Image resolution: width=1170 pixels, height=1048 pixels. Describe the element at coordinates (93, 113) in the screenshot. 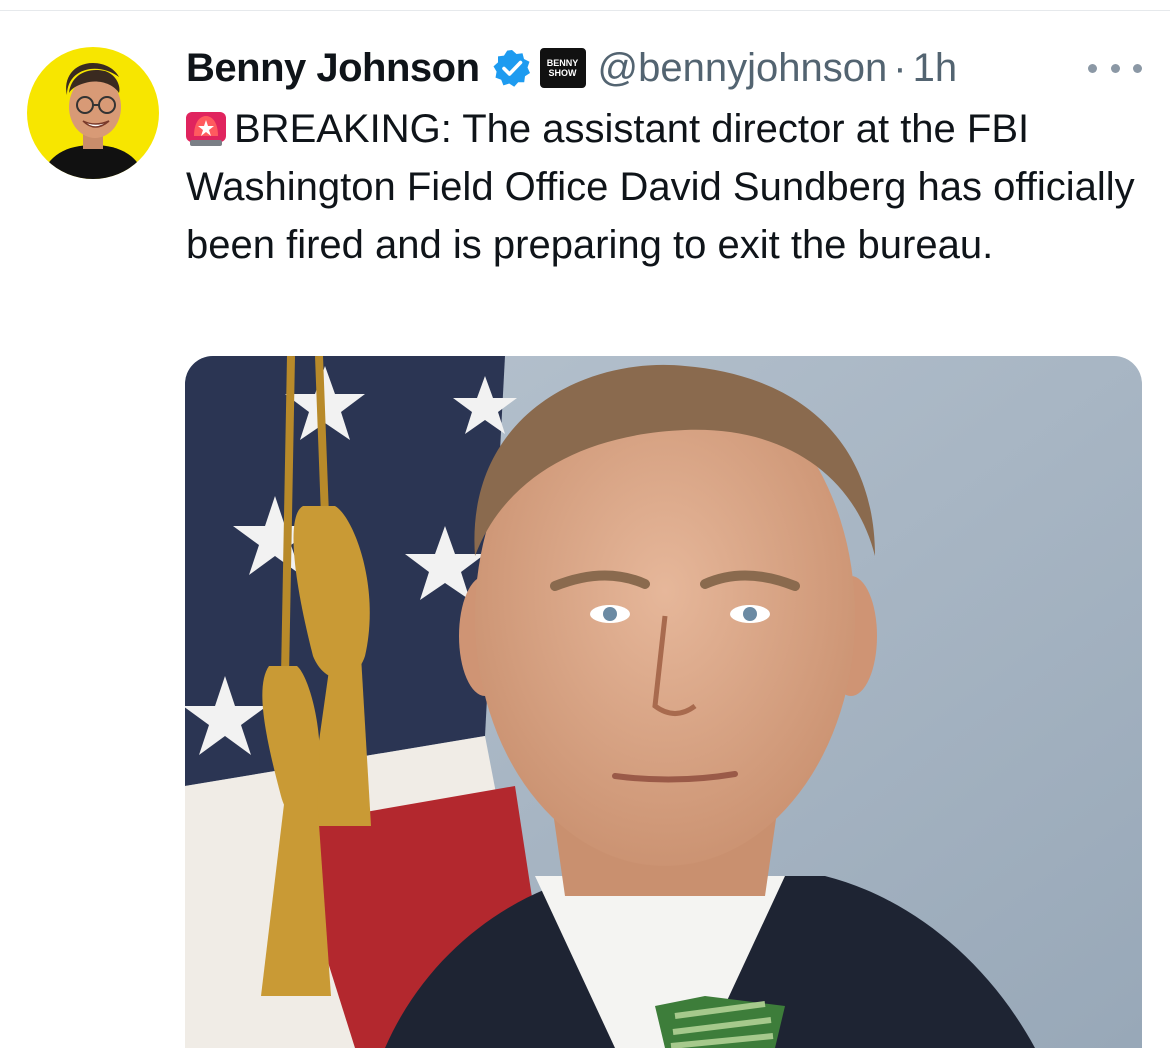

I see `avatar` at that location.